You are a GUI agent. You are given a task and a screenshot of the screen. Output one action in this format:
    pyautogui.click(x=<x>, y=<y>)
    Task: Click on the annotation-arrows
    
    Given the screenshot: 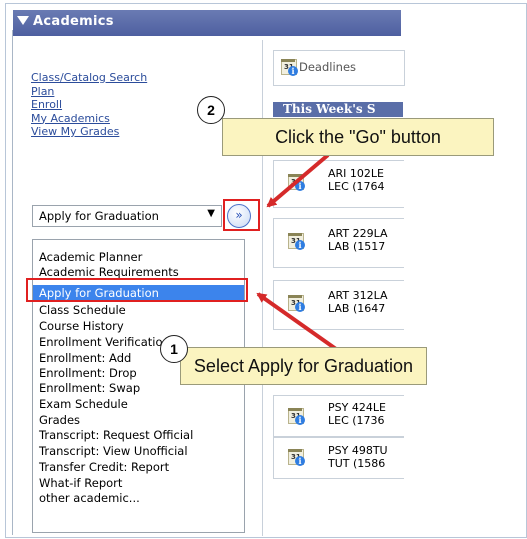 What is the action you would take?
    pyautogui.click(x=297, y=252)
    